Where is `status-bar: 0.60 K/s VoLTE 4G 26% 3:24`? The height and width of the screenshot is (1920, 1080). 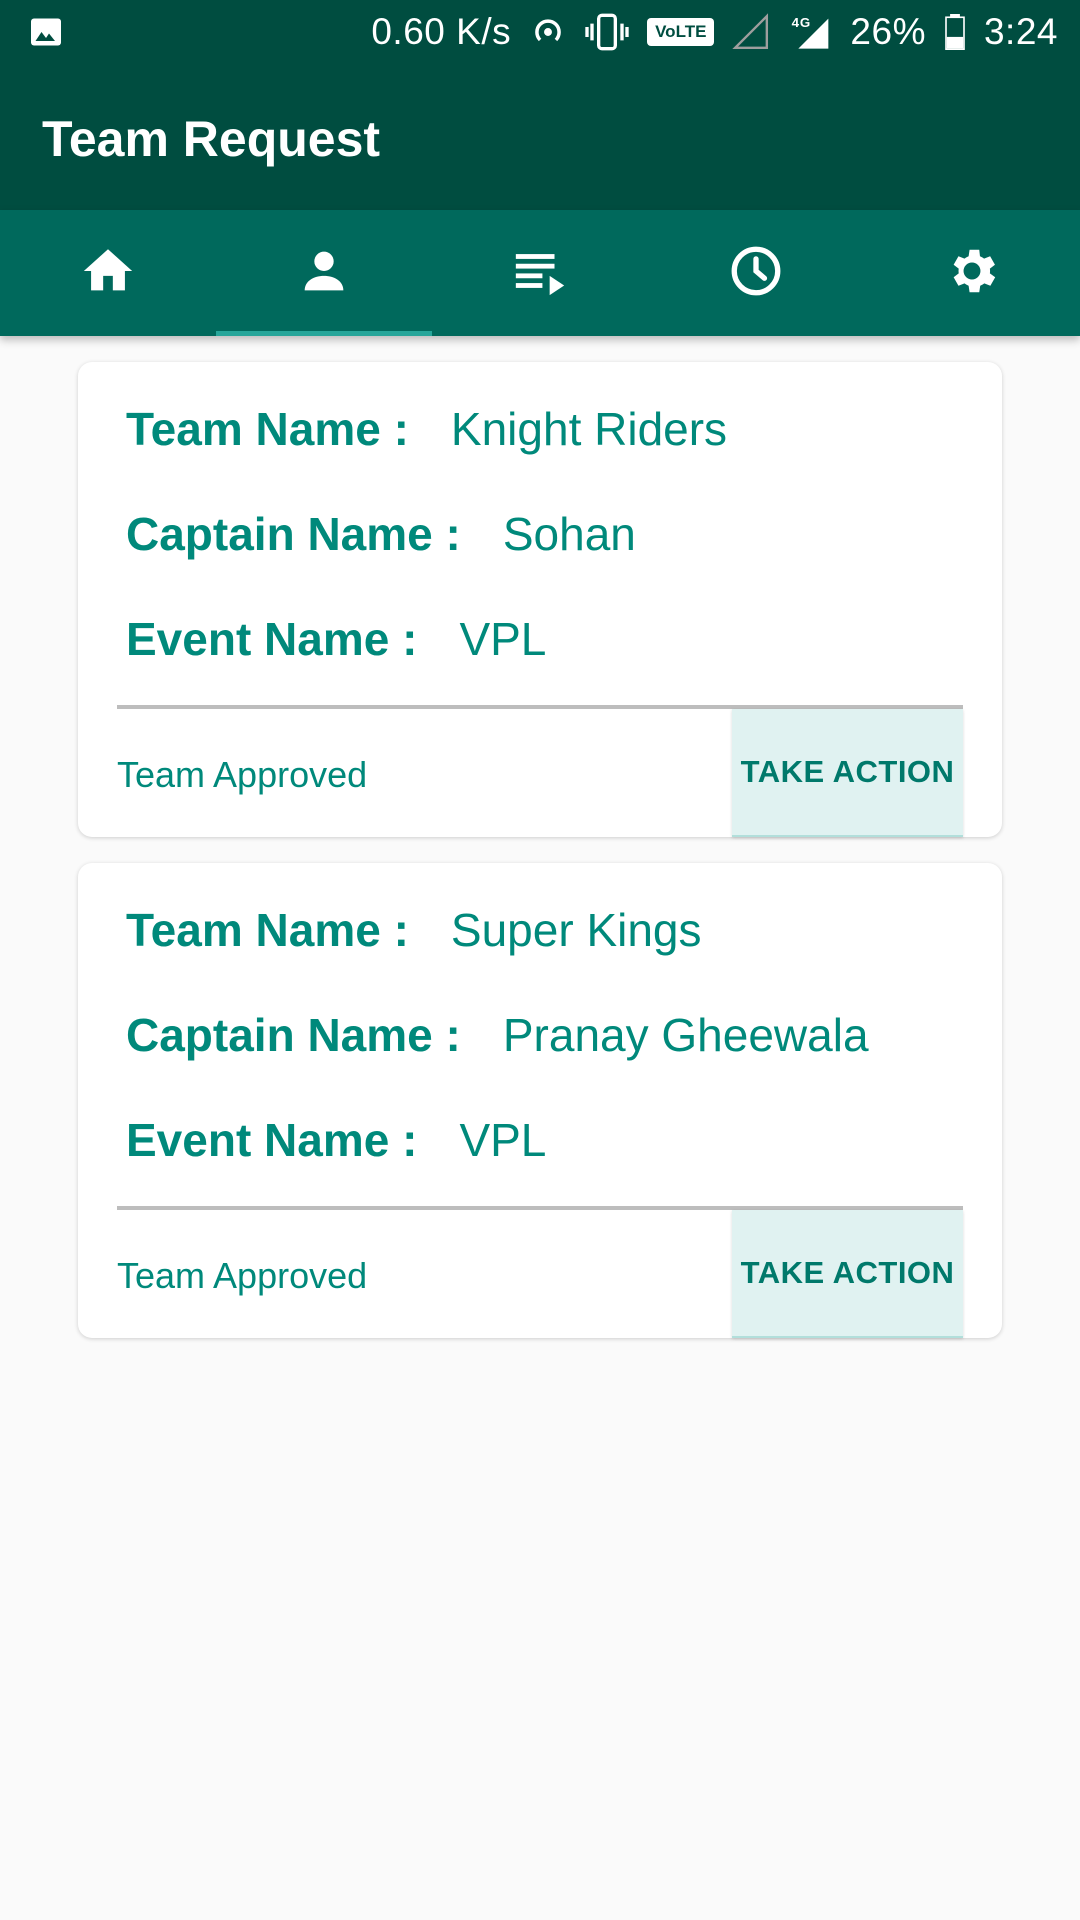
status-bar: 0.60 K/s VoLTE 4G 26% 3:24 is located at coordinates (540, 32).